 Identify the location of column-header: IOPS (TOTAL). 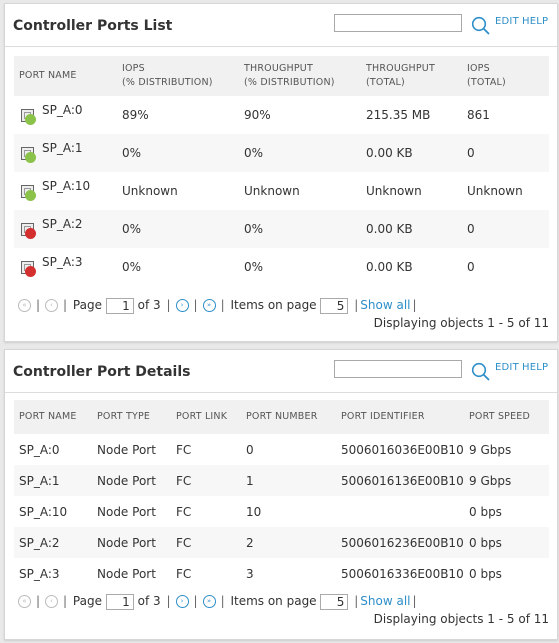
(505, 76).